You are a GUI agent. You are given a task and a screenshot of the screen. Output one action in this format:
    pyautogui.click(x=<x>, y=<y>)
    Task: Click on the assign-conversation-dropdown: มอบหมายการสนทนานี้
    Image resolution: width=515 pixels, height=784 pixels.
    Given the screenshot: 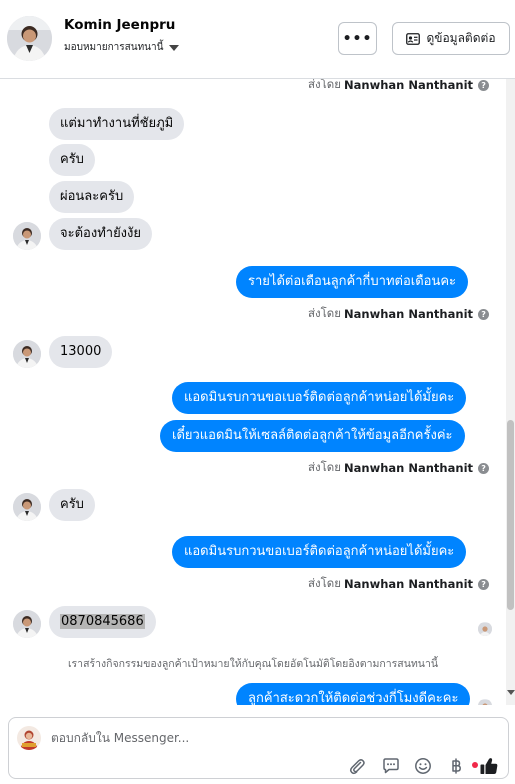 What is the action you would take?
    pyautogui.click(x=122, y=47)
    